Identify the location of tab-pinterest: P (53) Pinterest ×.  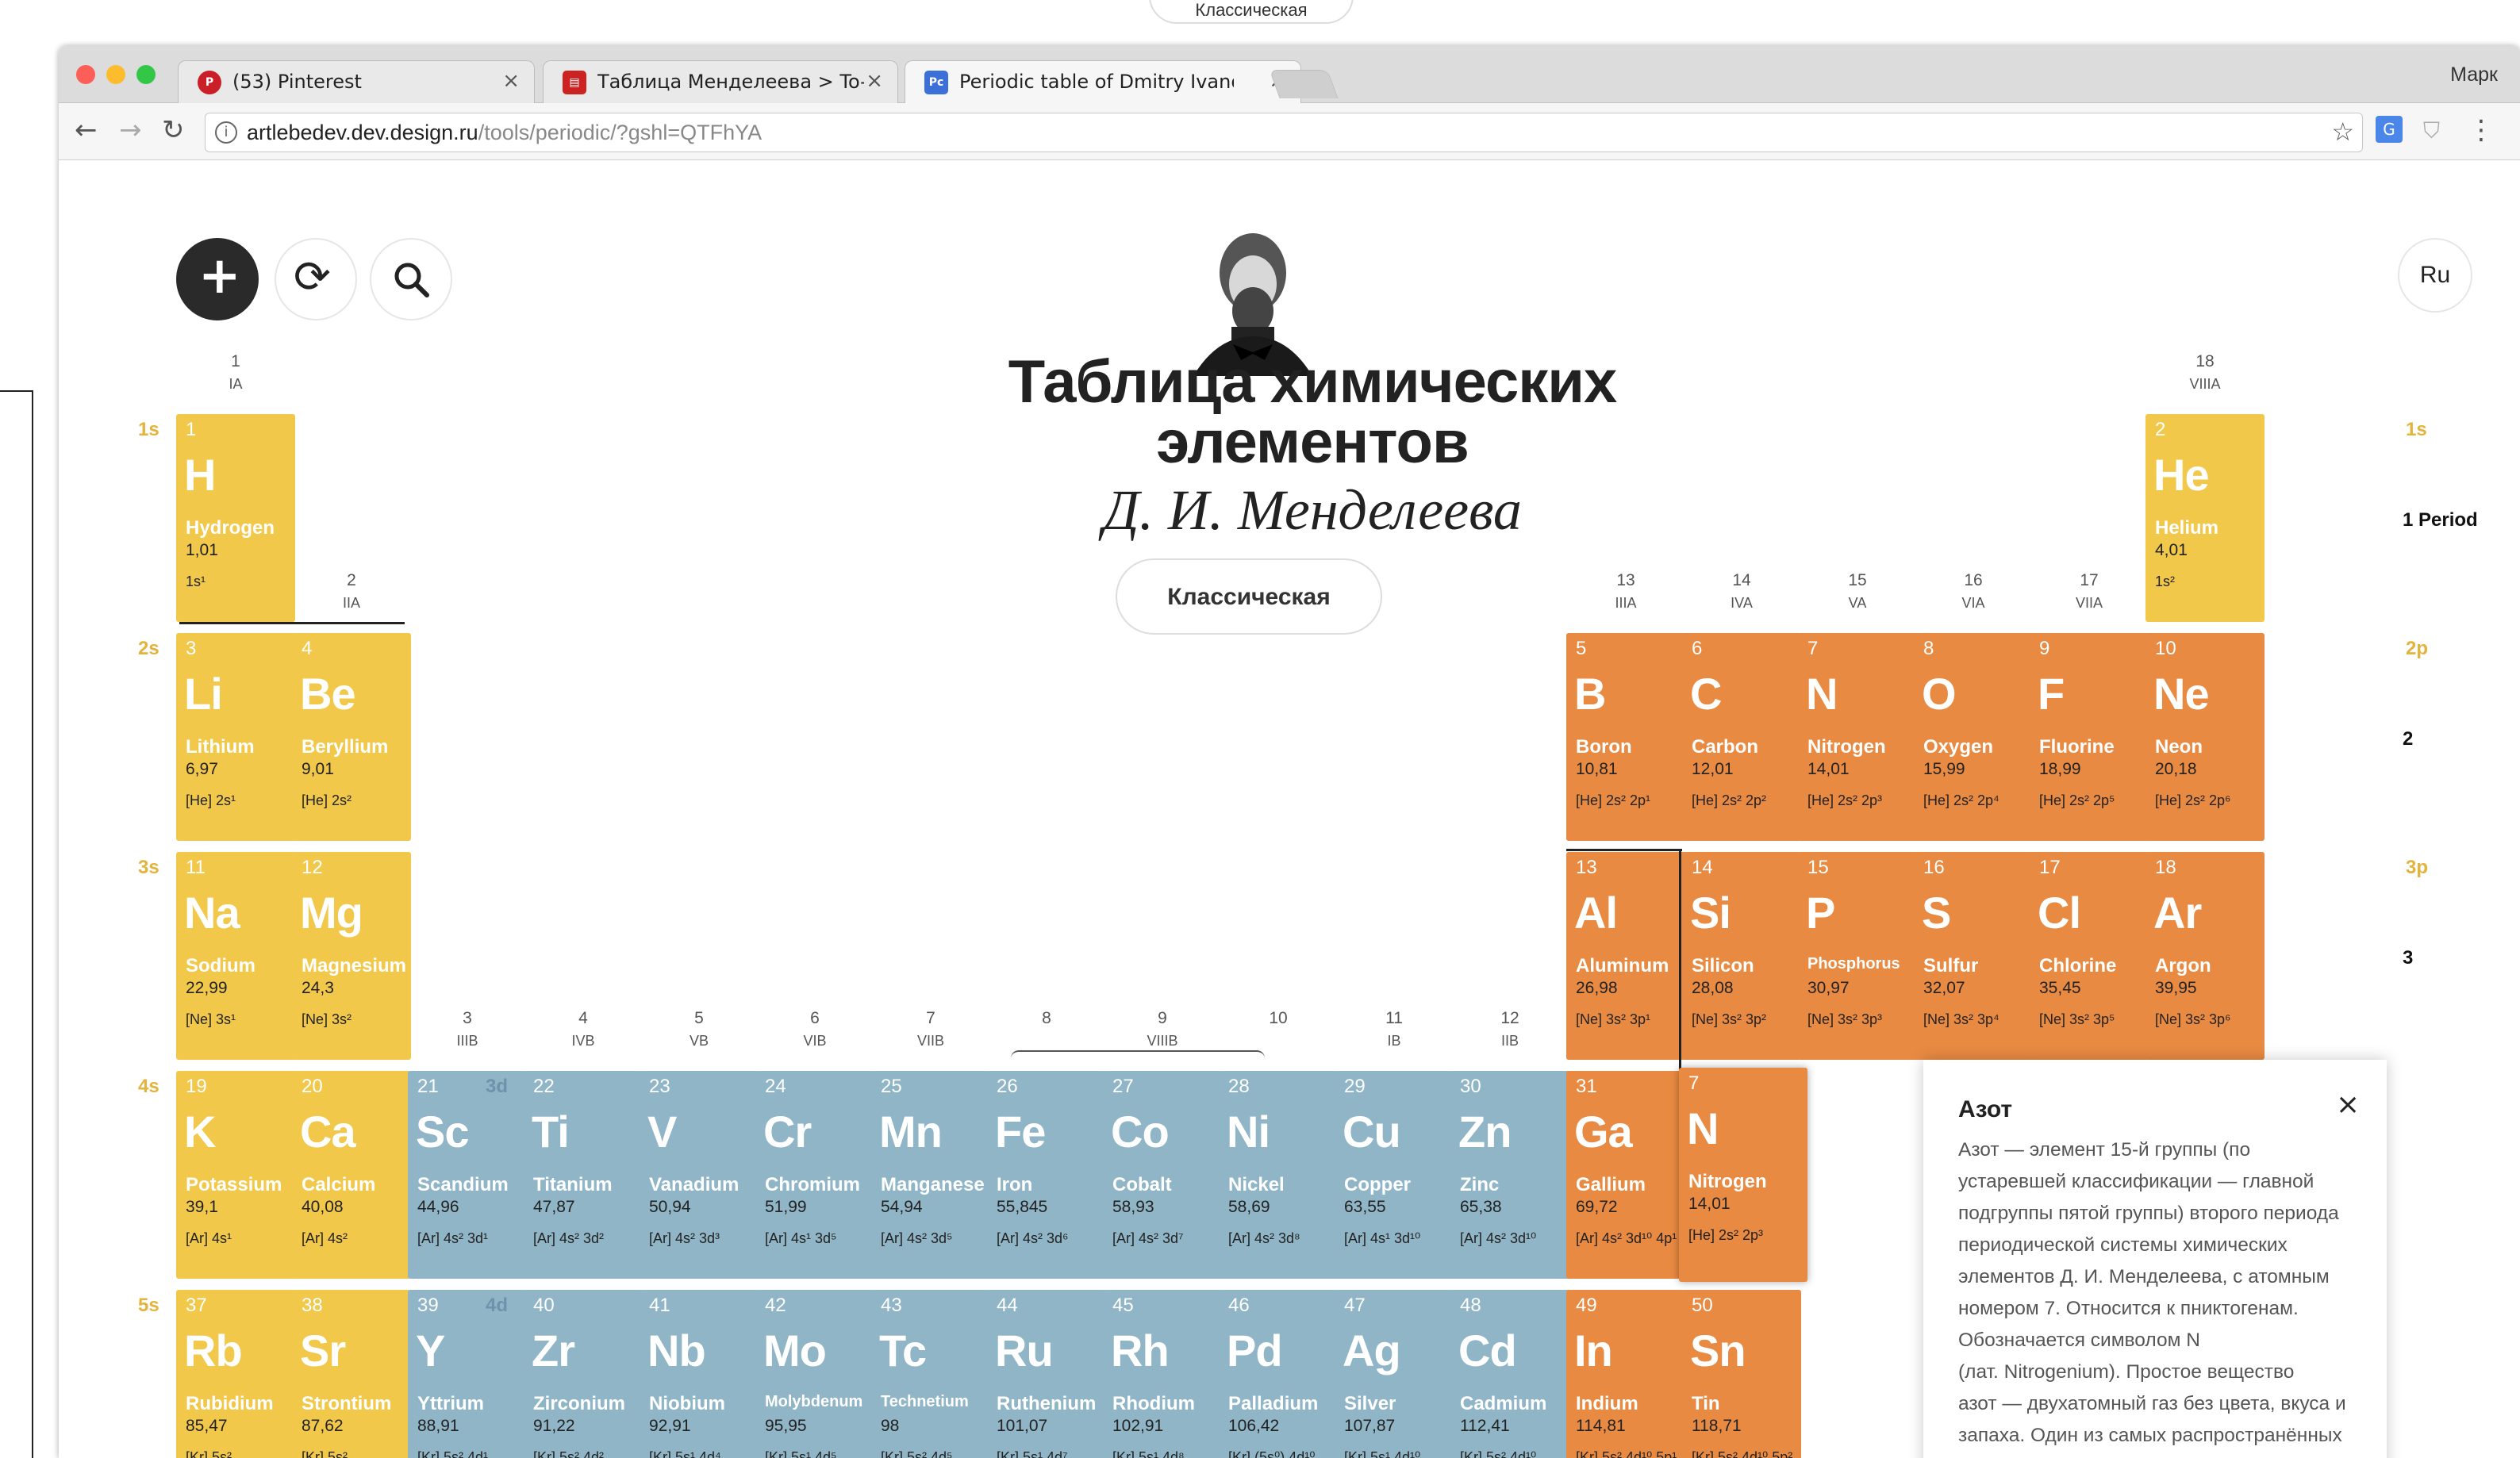
(356, 81).